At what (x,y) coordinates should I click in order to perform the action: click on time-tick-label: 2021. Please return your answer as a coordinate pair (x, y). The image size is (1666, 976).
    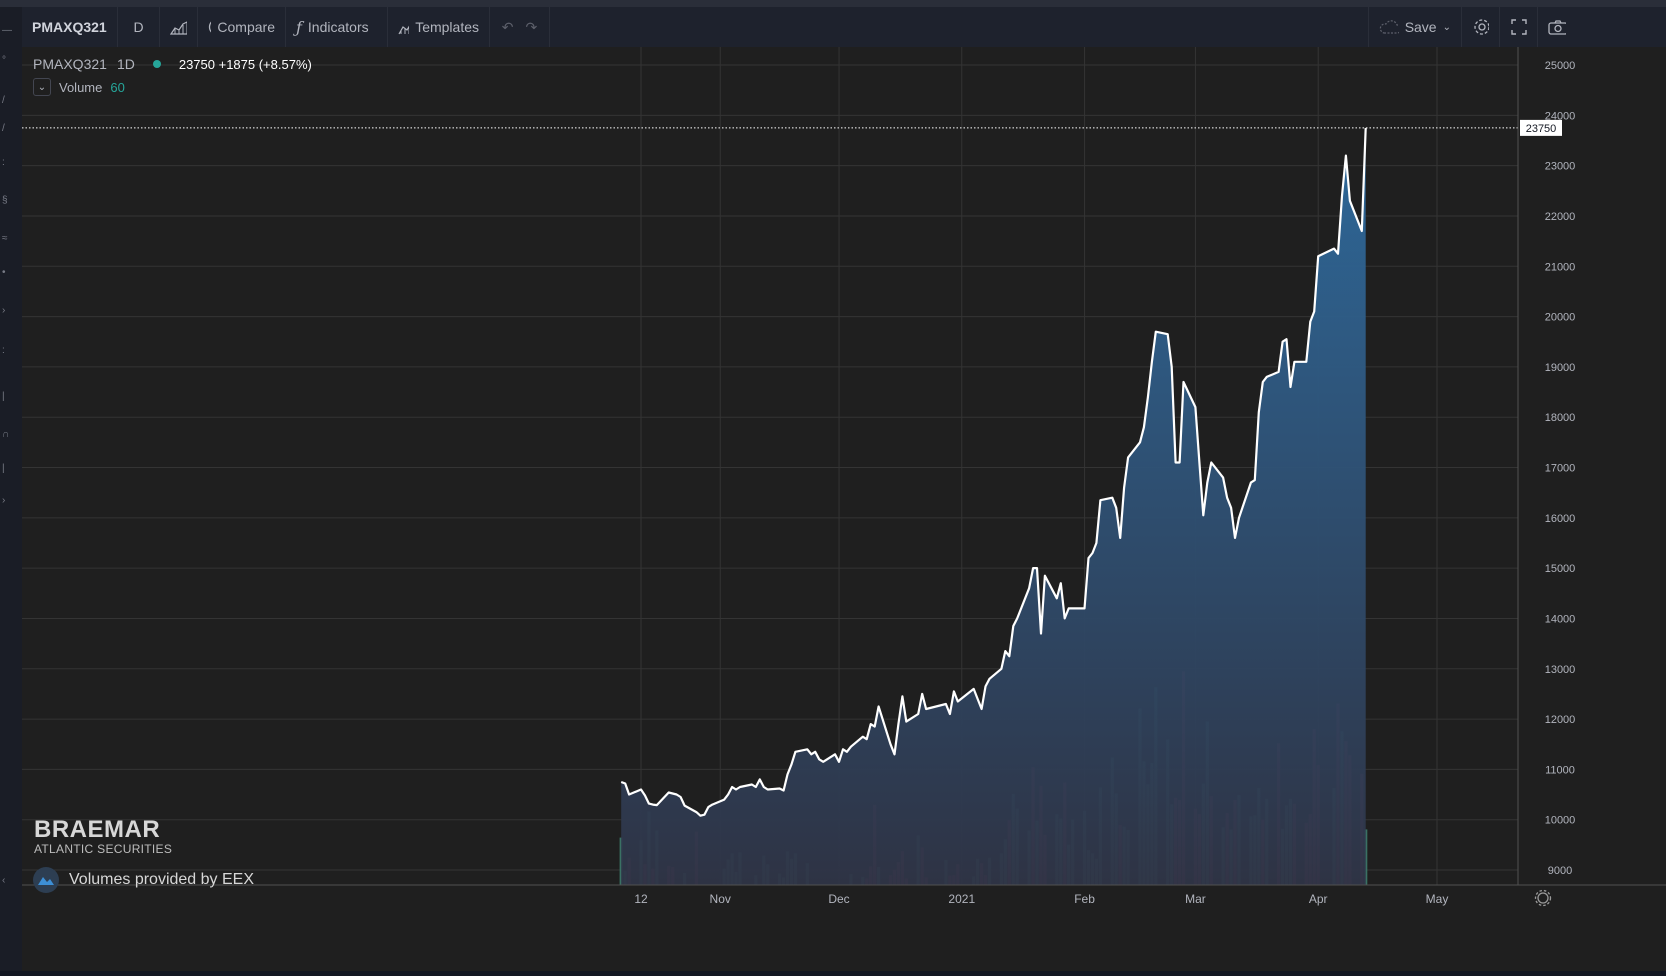
    Looking at the image, I should click on (961, 899).